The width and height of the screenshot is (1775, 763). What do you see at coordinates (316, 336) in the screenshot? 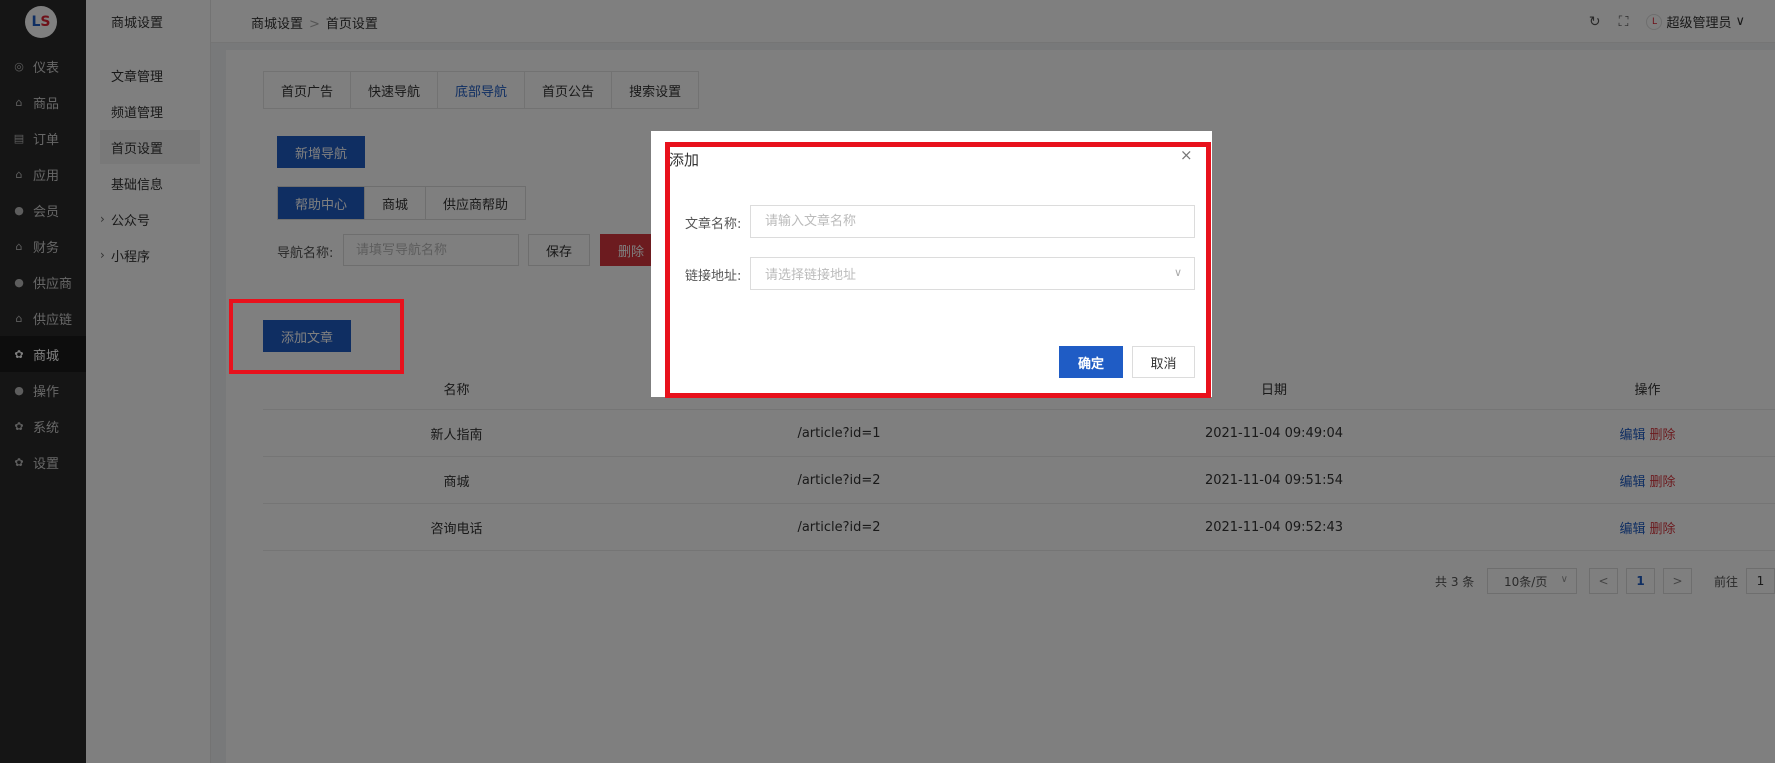
I see `add-article-highlight` at bounding box center [316, 336].